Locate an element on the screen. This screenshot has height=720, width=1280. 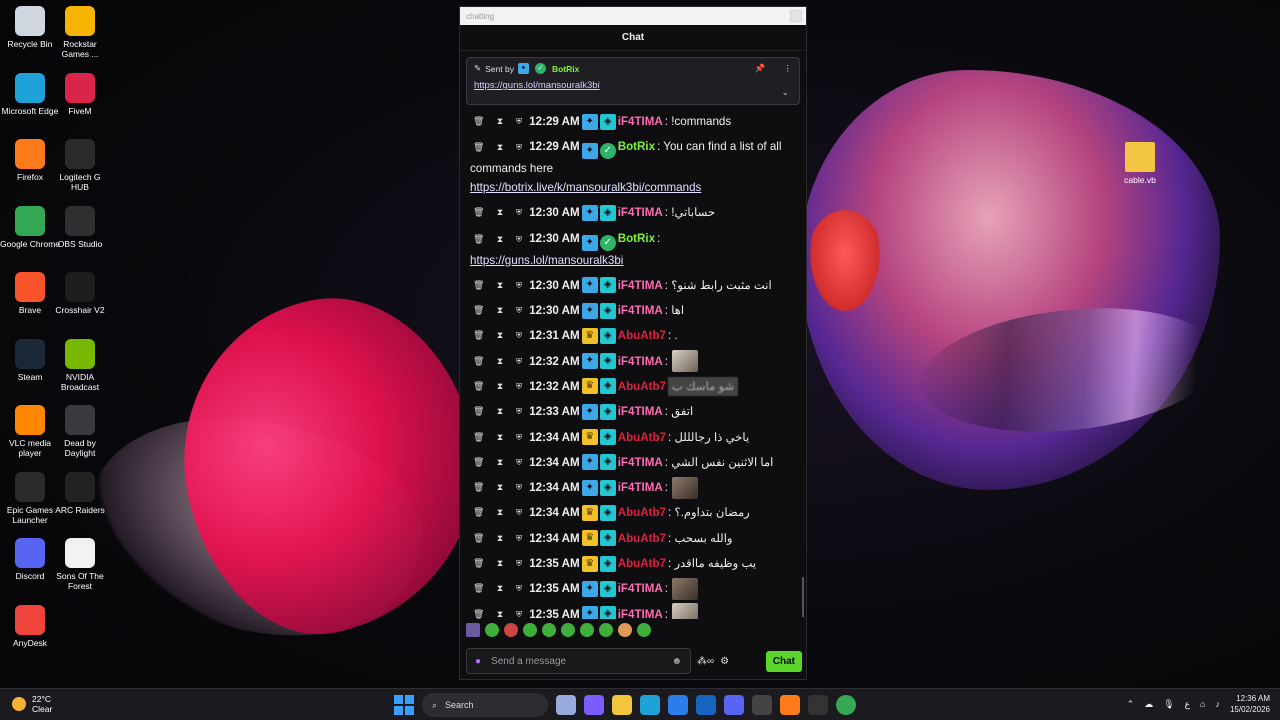
points-icon: ⁂∞ is located at coordinates (705, 661).